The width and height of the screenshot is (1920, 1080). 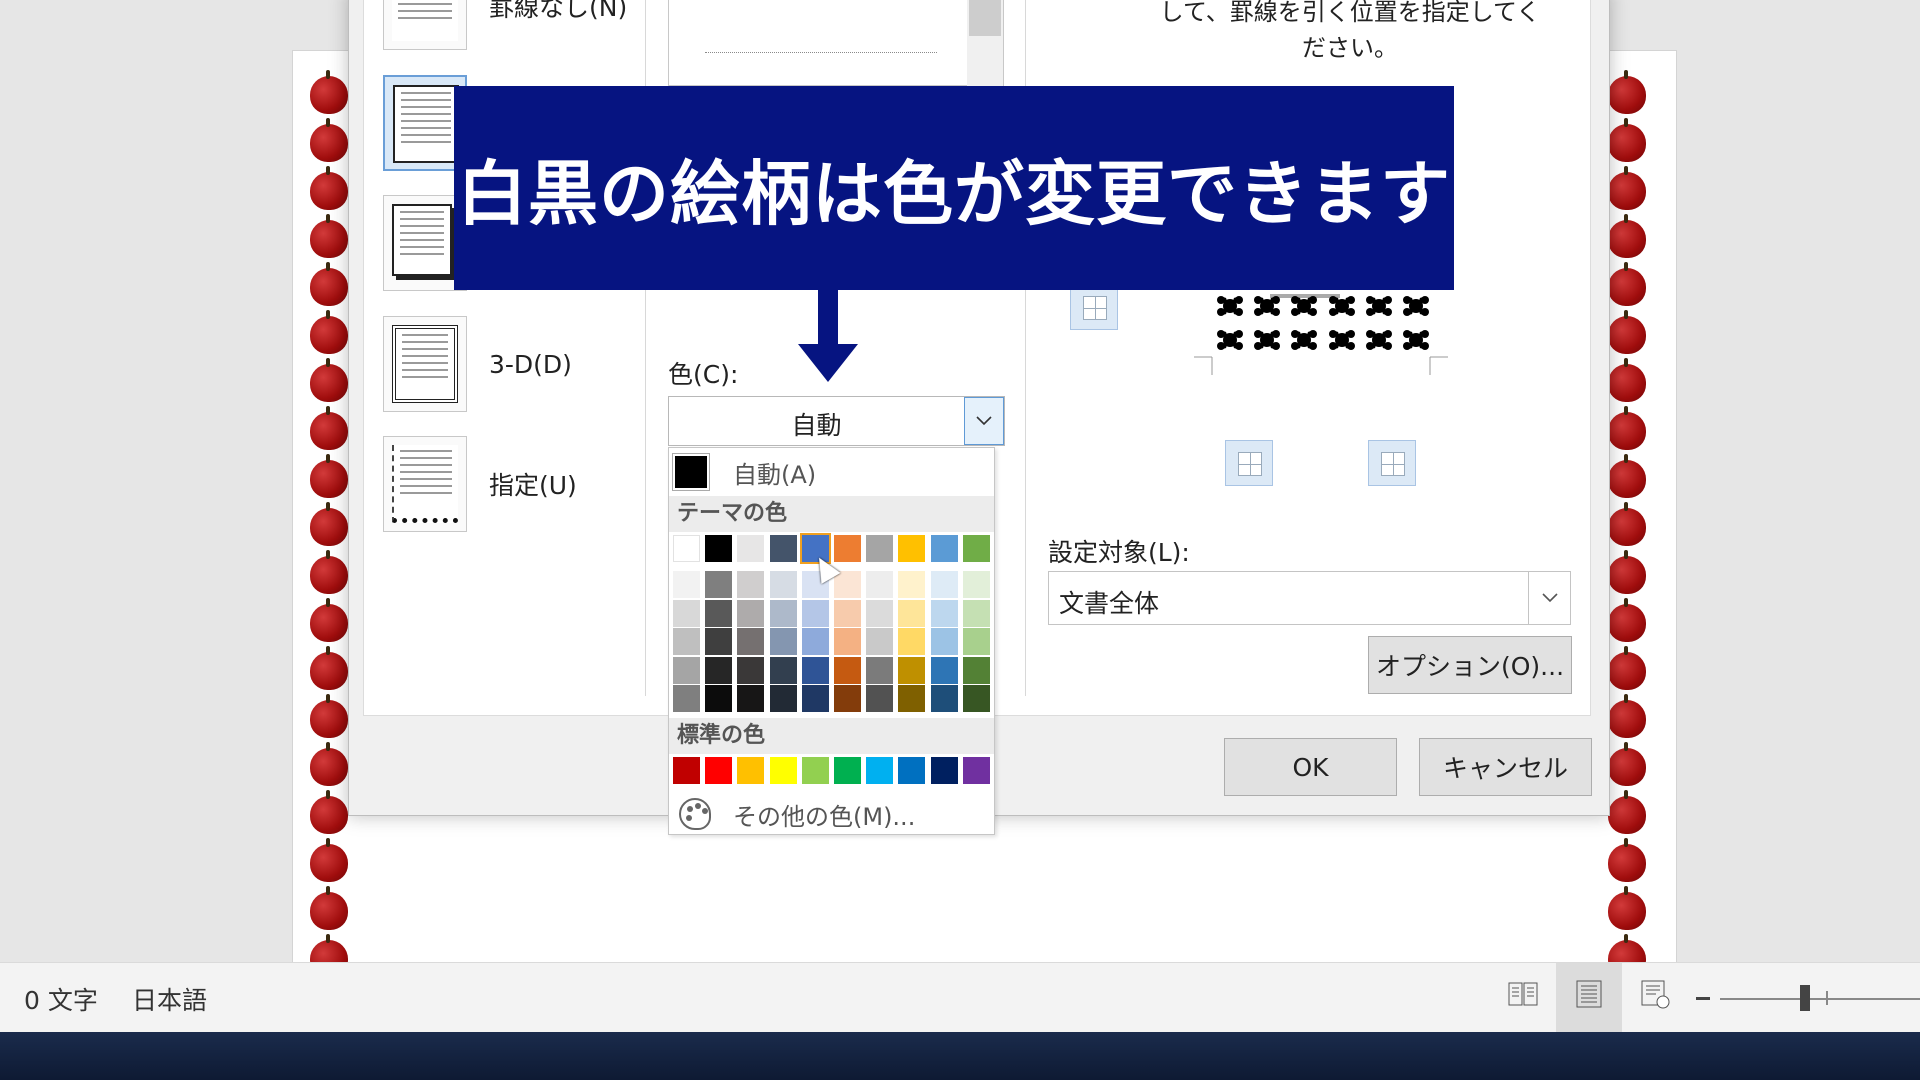 What do you see at coordinates (1350, 31) in the screenshot?
I see `preview-instruction: して、罫線を引く位置を指定してく ださい。` at bounding box center [1350, 31].